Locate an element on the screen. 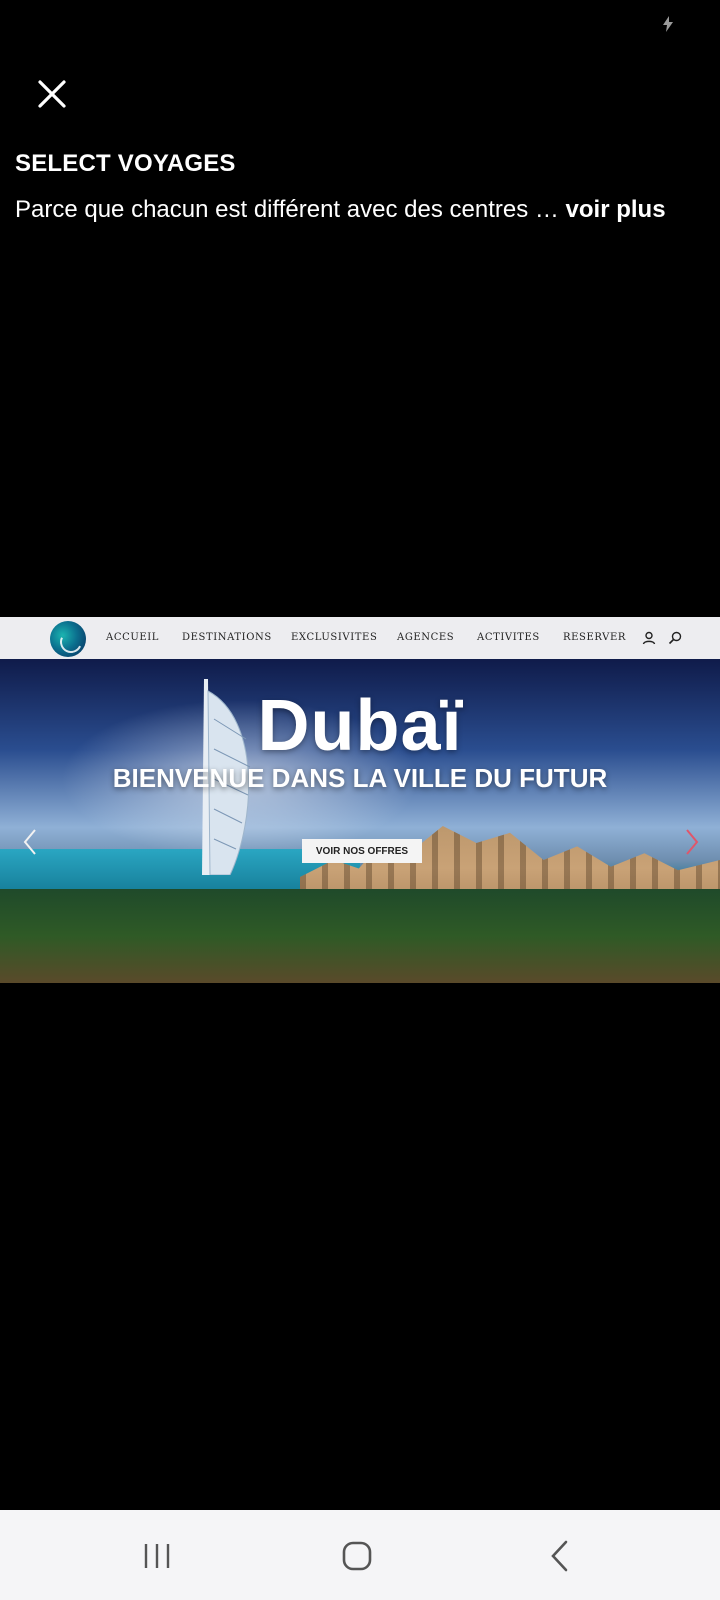 The image size is (720, 1600). flash-icon is located at coordinates (668, 24).